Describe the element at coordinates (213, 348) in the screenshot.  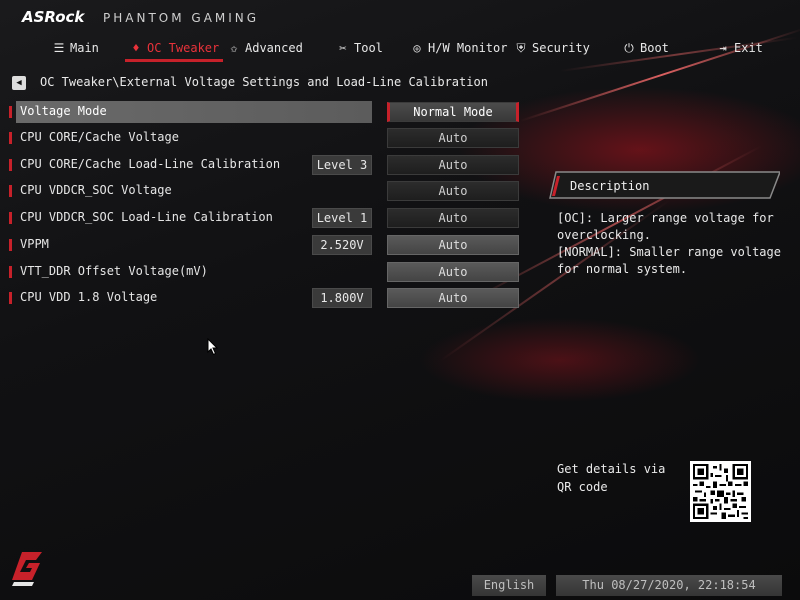
I see `mouse-cursor-icon` at that location.